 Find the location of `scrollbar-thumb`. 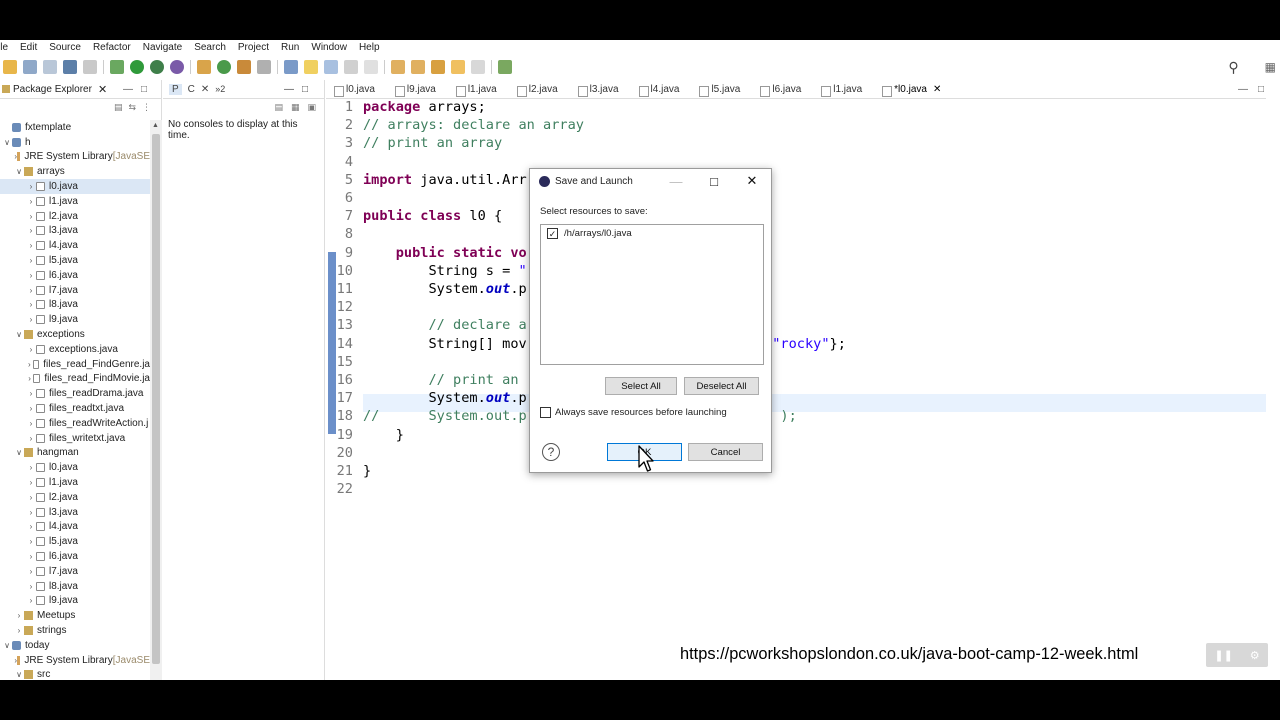

scrollbar-thumb is located at coordinates (156, 399).